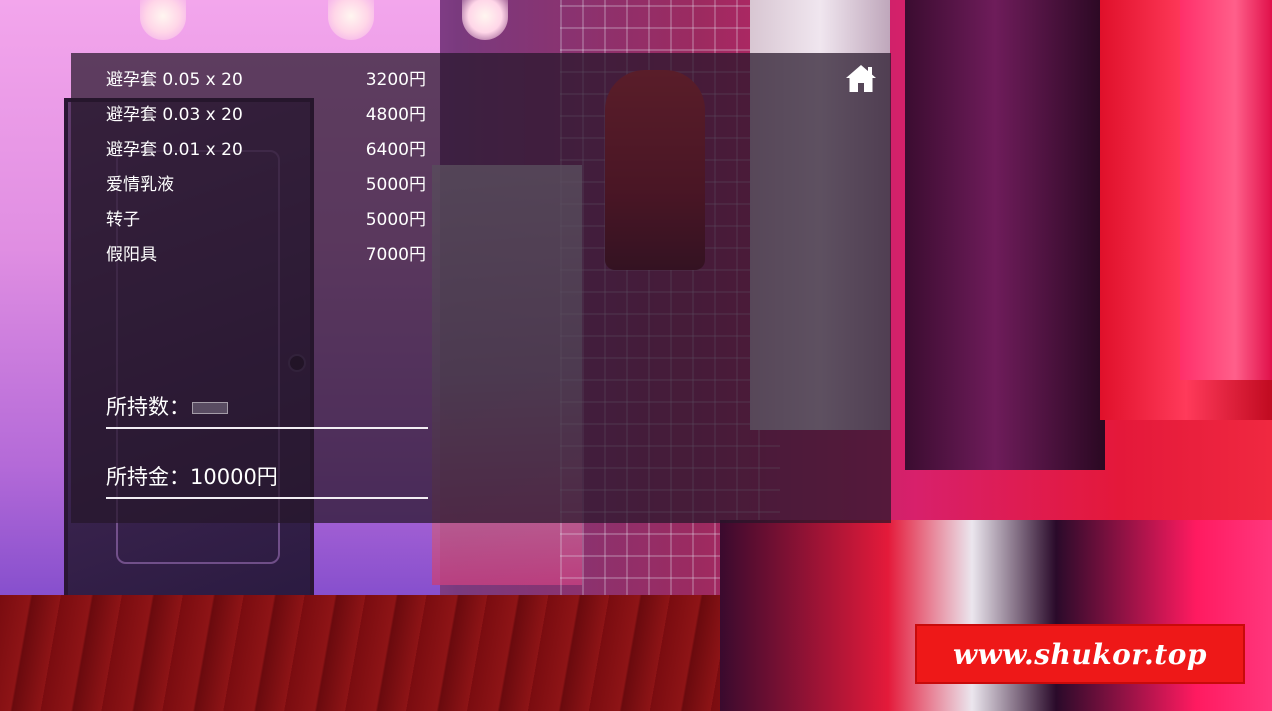 The height and width of the screenshot is (711, 1272). What do you see at coordinates (395, 80) in the screenshot?
I see `item-price: 3200円` at bounding box center [395, 80].